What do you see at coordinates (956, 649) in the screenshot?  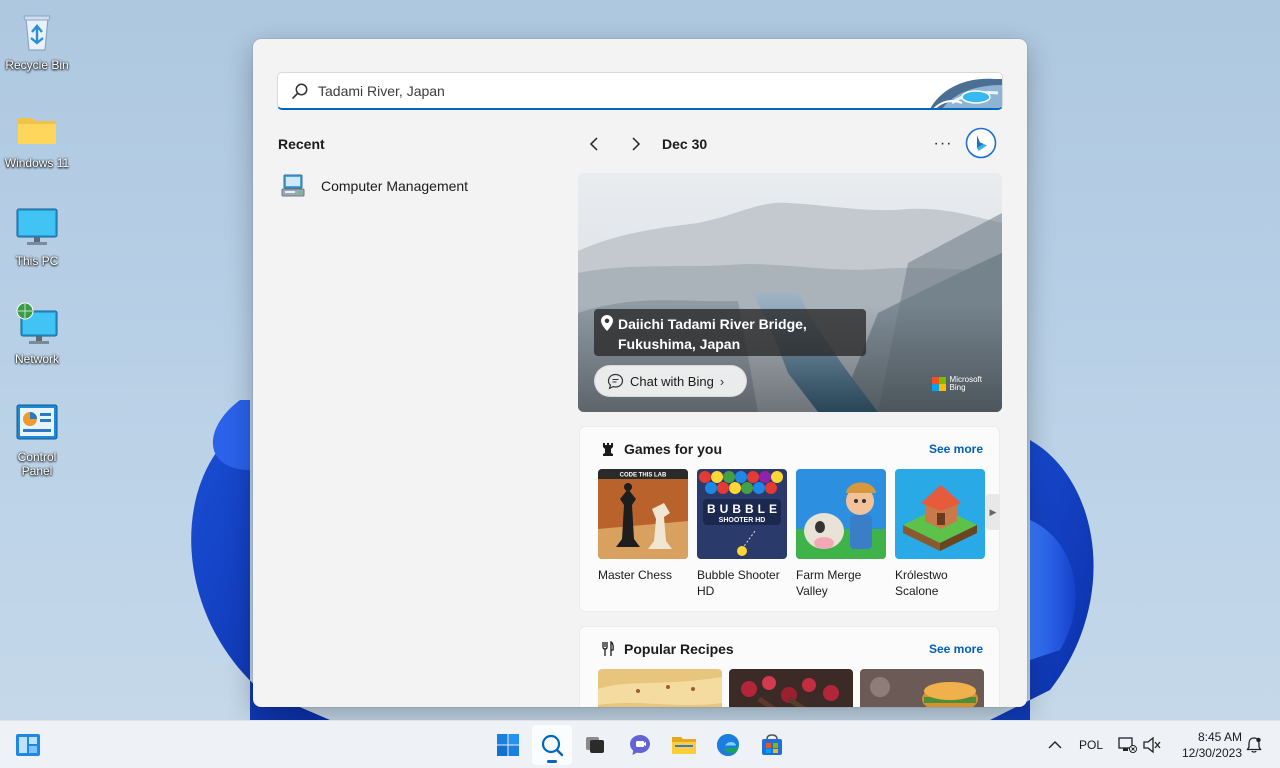 I see `recipes-see-more-link: See more` at bounding box center [956, 649].